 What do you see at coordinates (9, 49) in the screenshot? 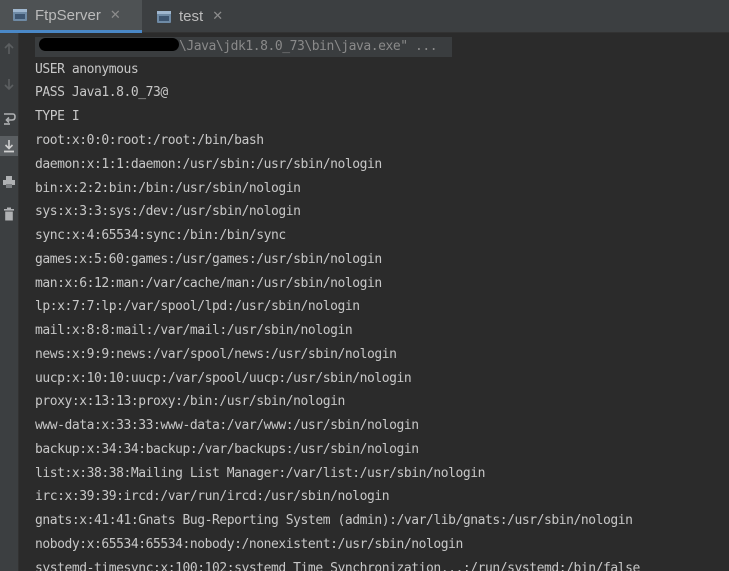
I see `arrow-up-icon` at bounding box center [9, 49].